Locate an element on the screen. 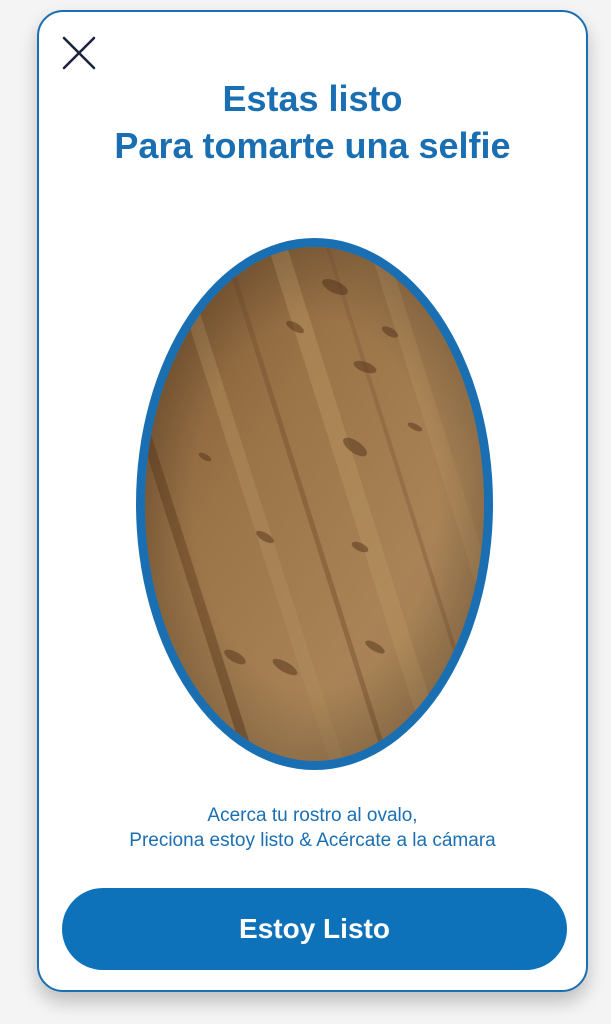 The height and width of the screenshot is (1024, 611). title-line-1: Estas listo is located at coordinates (312, 98).